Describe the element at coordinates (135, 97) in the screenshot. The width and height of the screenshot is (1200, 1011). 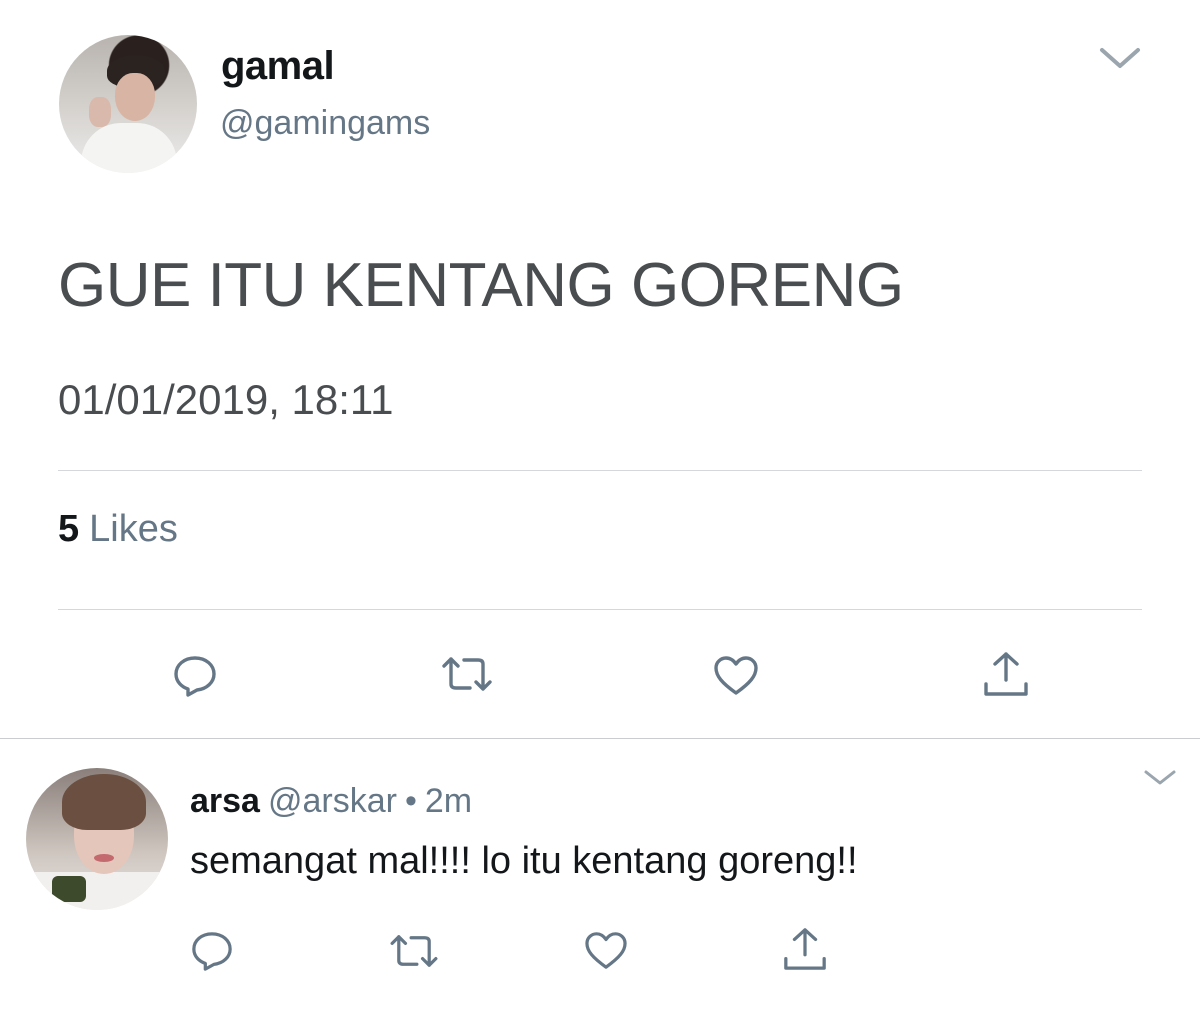
I see `avatar-face` at that location.